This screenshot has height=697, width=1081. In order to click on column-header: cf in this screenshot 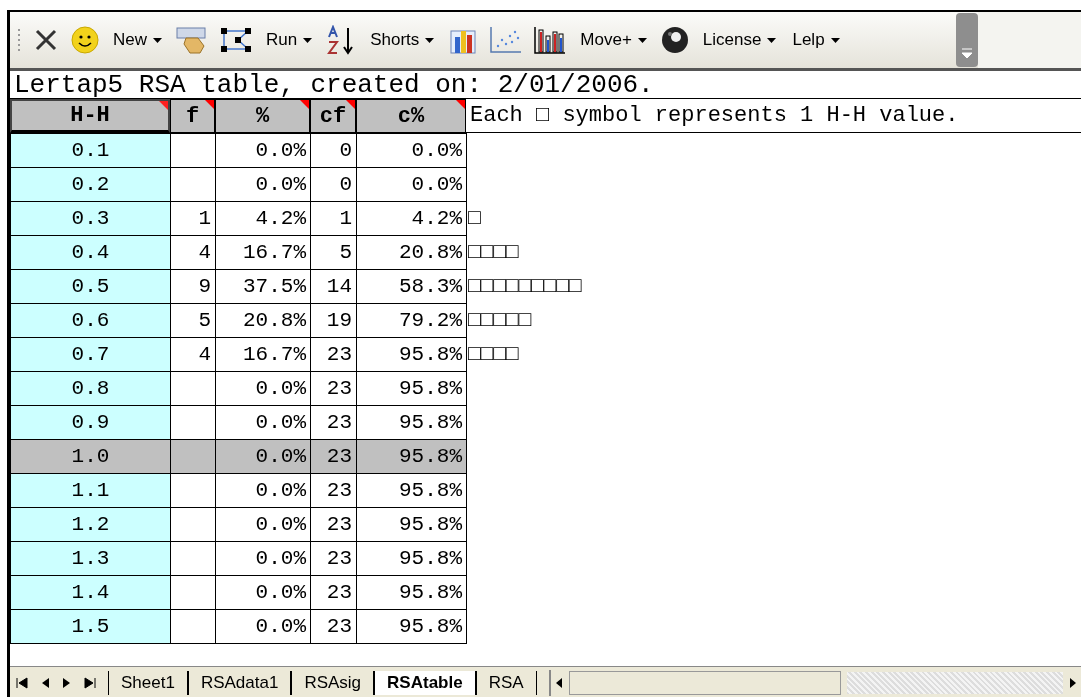, I will do `click(333, 116)`.